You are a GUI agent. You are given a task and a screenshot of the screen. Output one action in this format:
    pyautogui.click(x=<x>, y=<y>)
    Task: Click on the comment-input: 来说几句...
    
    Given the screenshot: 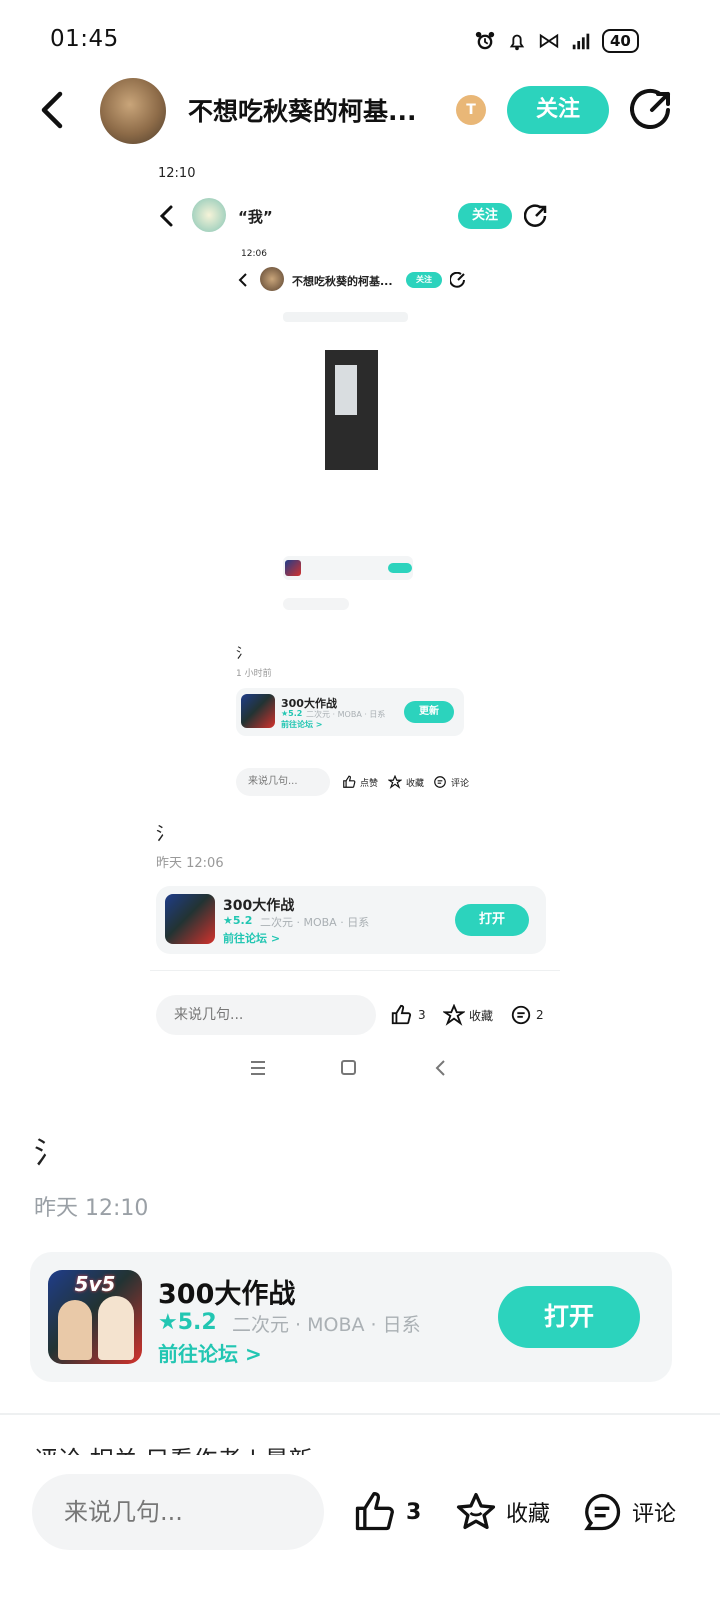 What is the action you would take?
    pyautogui.click(x=178, y=1512)
    